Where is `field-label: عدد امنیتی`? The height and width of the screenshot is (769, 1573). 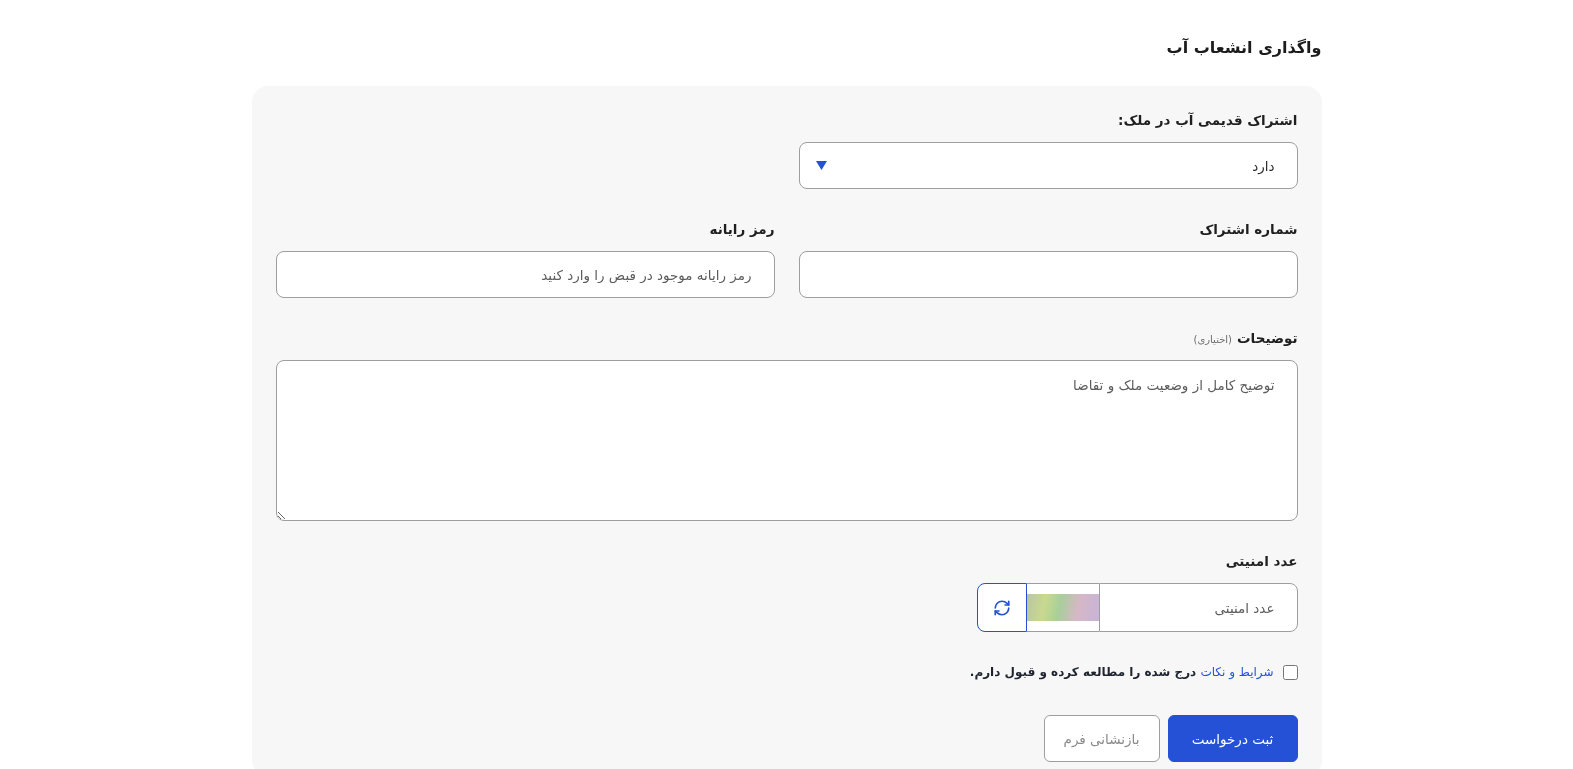 field-label: عدد امنیتی is located at coordinates (1261, 561).